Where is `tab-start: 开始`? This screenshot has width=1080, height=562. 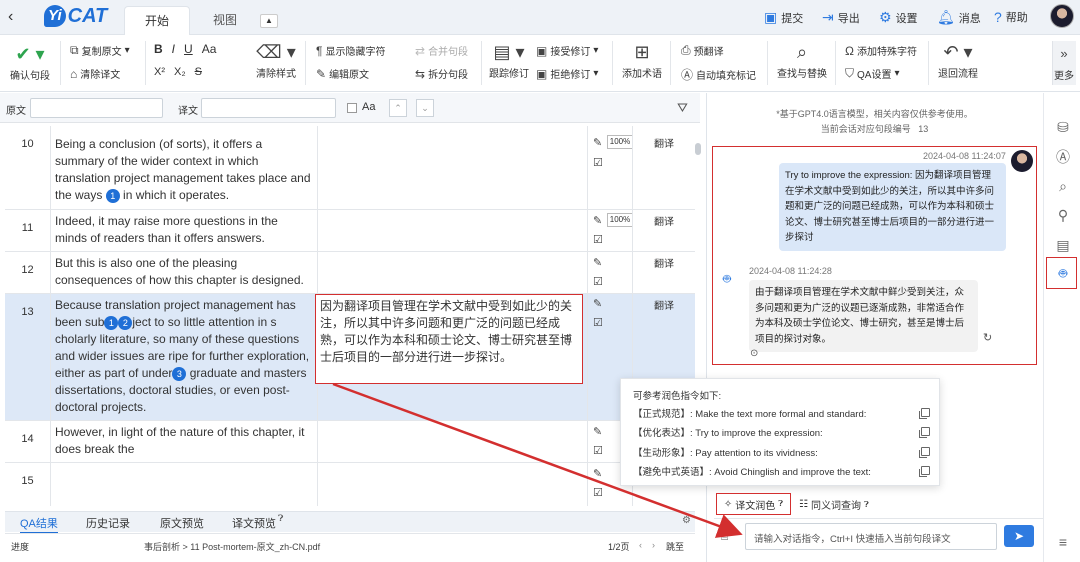
tab-start: 开始 is located at coordinates (157, 20).